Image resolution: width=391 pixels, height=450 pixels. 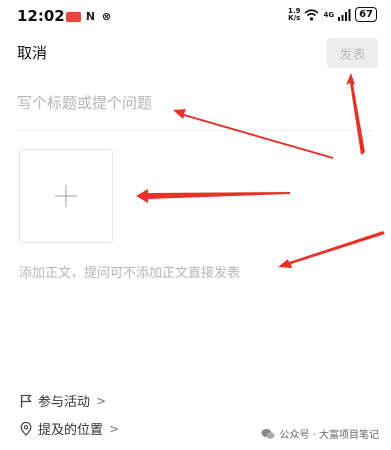 I want to click on location-pin-icon, so click(x=26, y=428).